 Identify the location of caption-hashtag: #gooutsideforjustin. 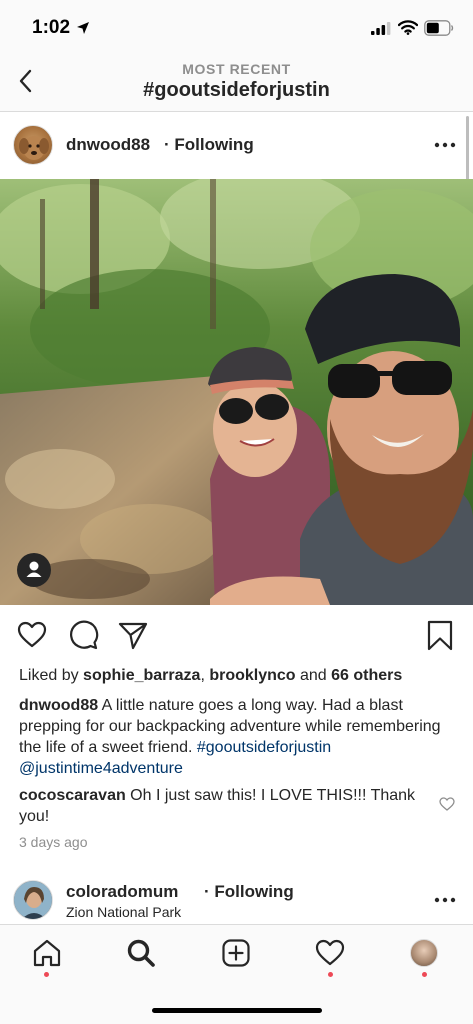
(264, 747).